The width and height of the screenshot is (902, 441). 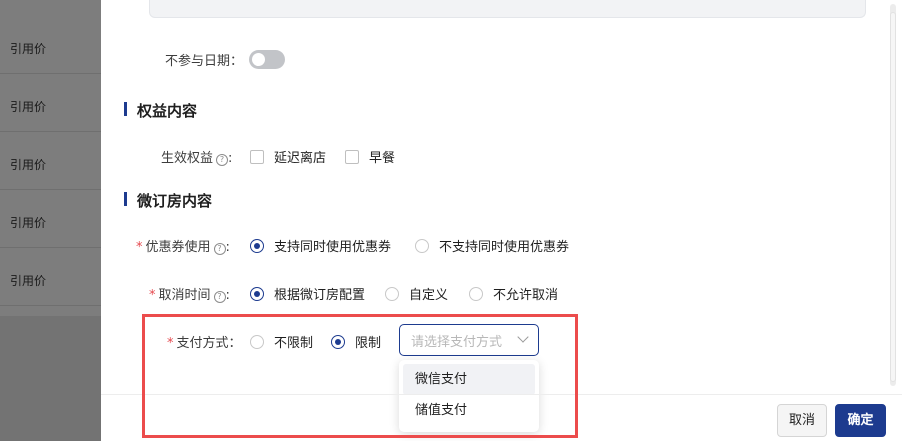 What do you see at coordinates (184, 295) in the screenshot?
I see `cancel-time-label-text: 取消时间` at bounding box center [184, 295].